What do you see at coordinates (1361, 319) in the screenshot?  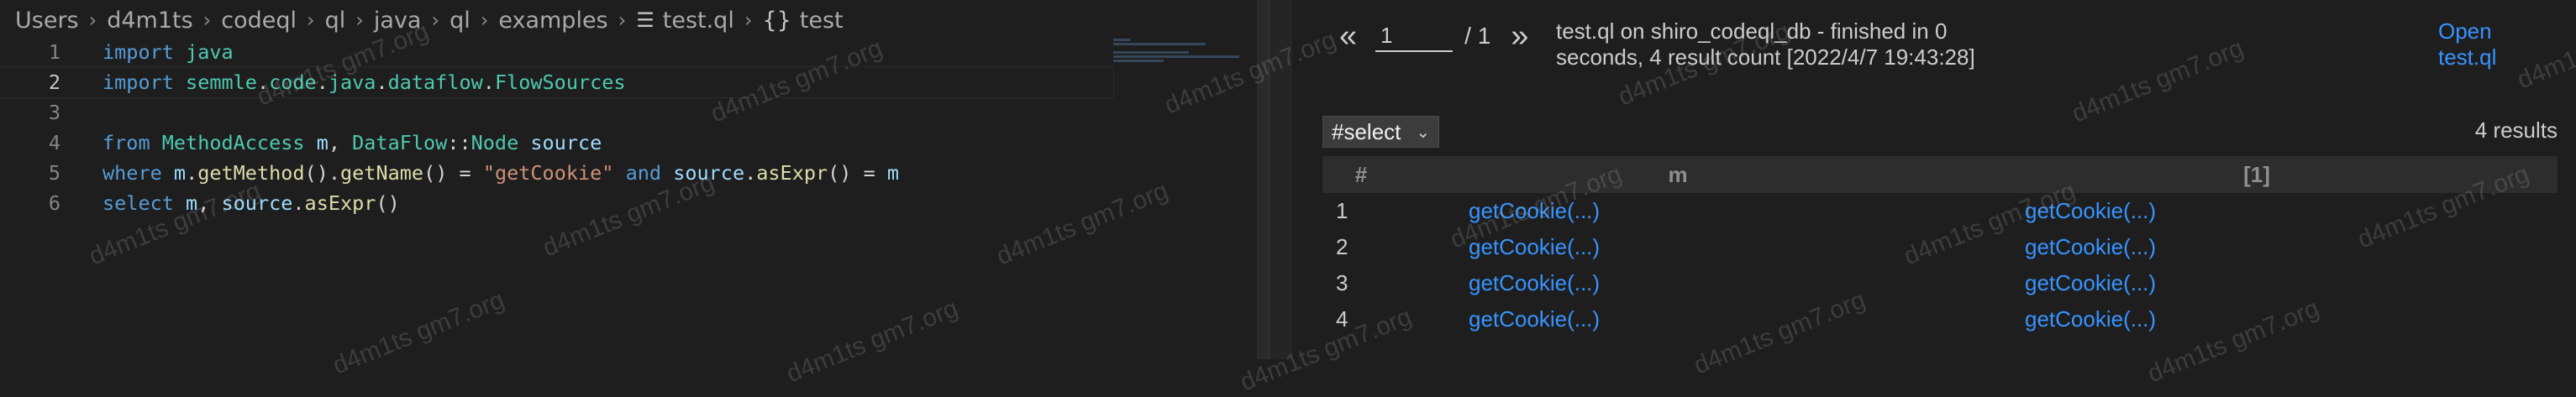 I see `table-cell: 4` at bounding box center [1361, 319].